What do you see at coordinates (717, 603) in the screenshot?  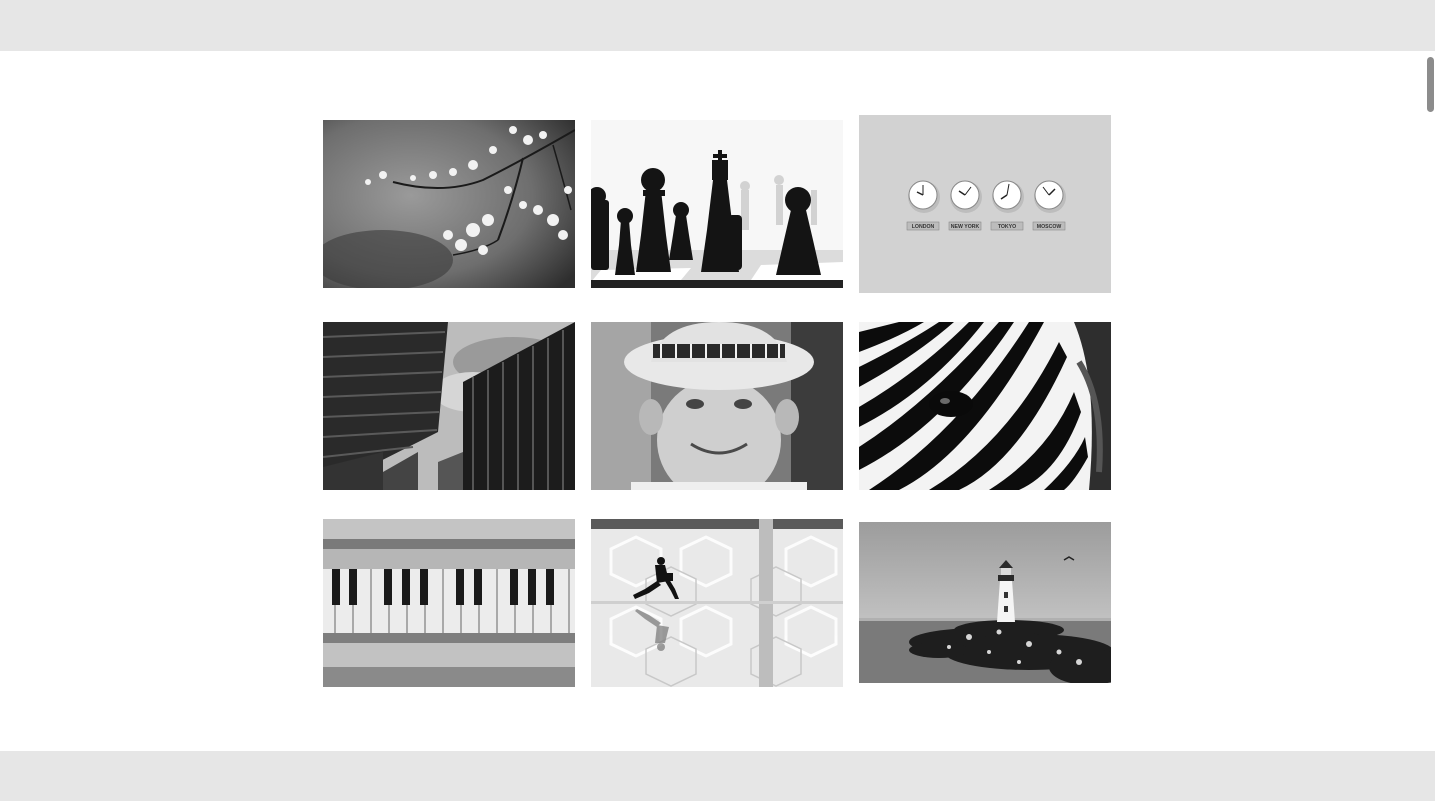 I see `running-man-photo` at bounding box center [717, 603].